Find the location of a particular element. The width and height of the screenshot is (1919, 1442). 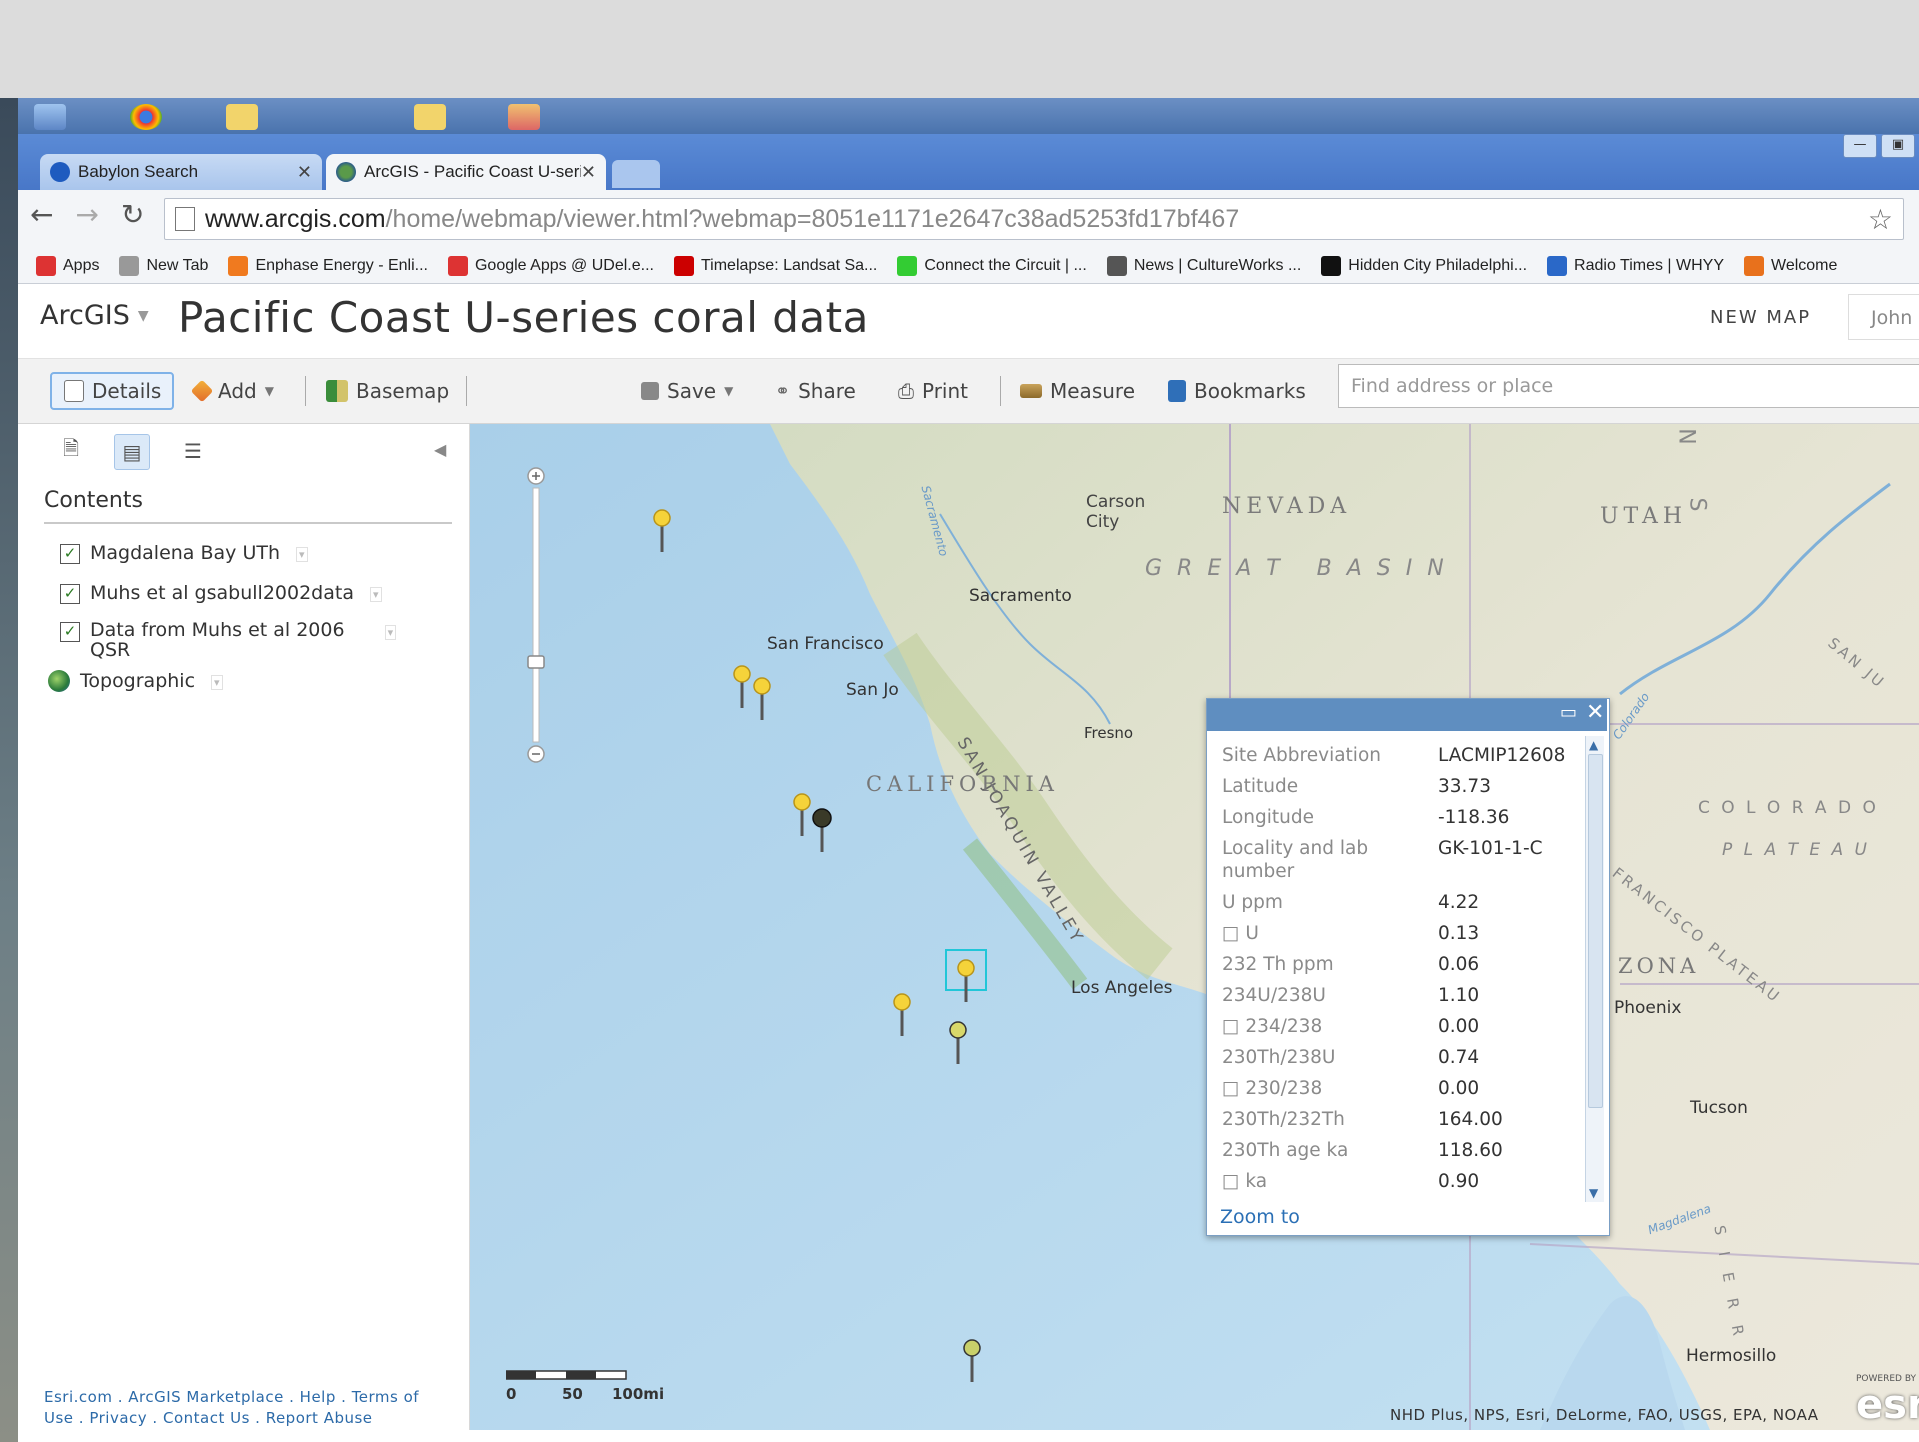

bookmark-label: Radio Times | WHYY is located at coordinates (1649, 265).